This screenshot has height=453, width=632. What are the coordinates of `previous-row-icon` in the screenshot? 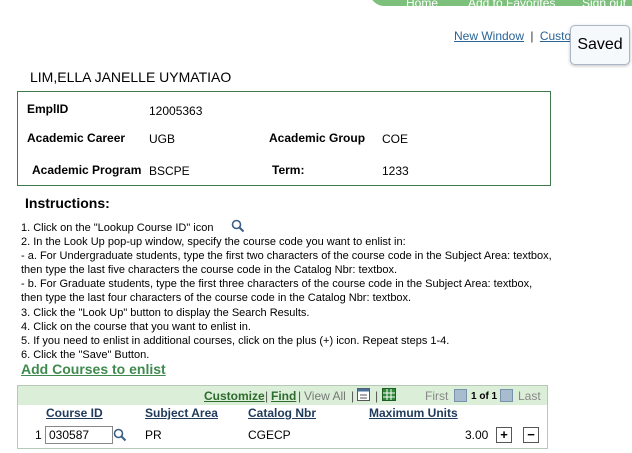 It's located at (460, 395).